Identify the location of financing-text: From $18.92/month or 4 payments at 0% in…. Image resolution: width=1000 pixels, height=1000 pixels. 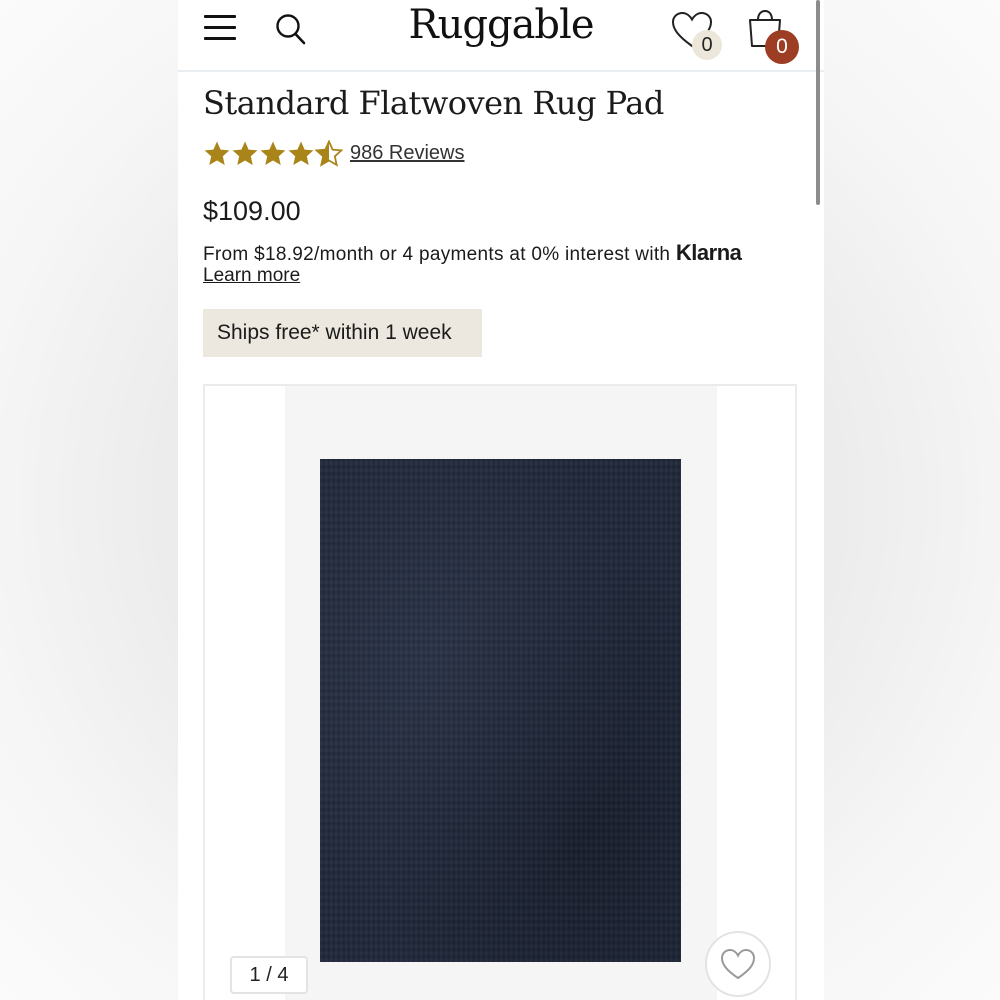
(472, 253).